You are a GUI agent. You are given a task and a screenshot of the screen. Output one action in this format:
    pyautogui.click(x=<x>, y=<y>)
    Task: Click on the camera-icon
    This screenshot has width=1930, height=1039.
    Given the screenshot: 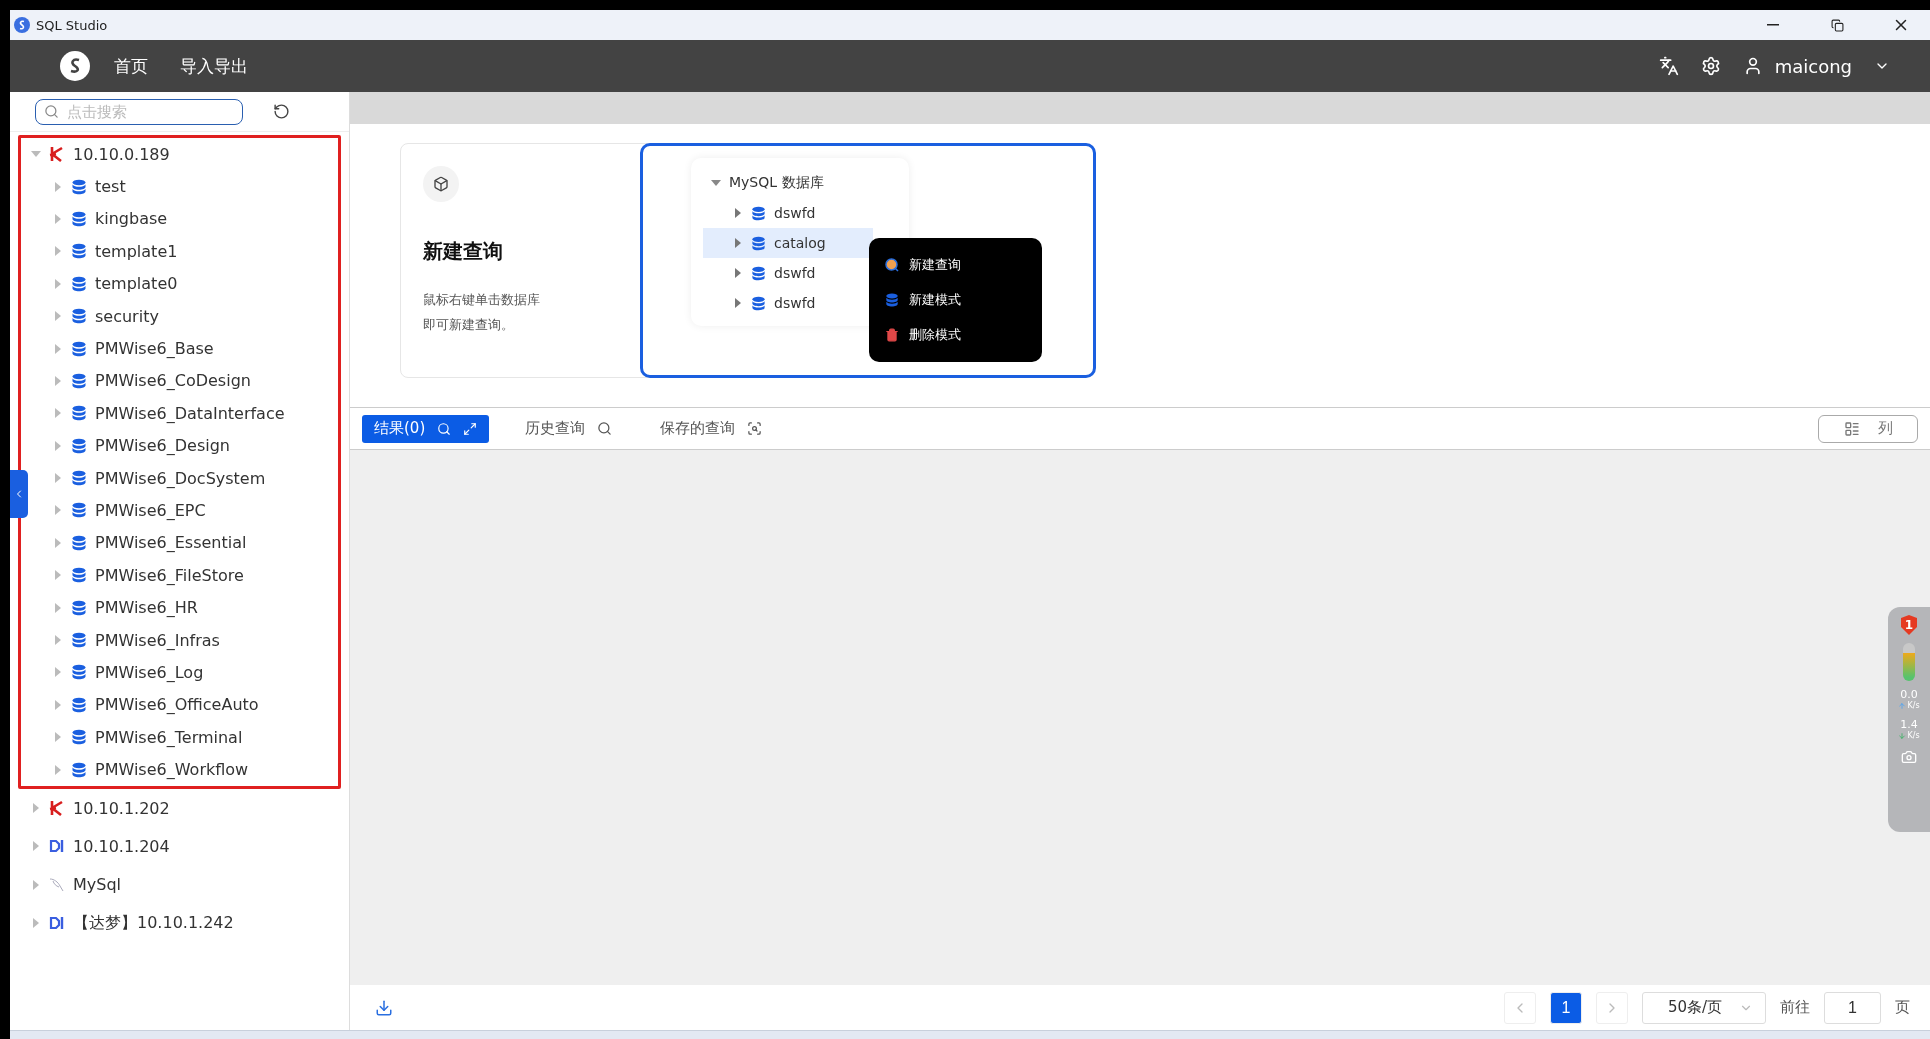 What is the action you would take?
    pyautogui.click(x=1909, y=757)
    